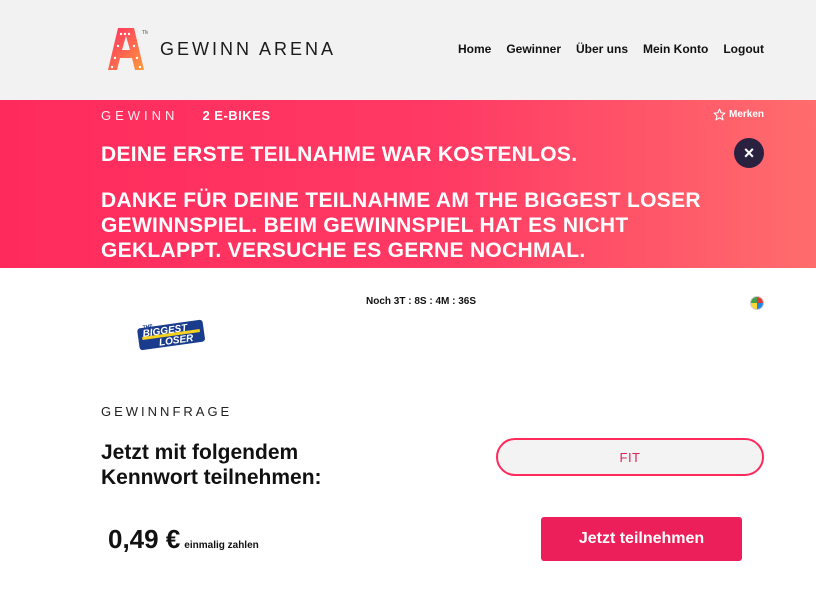 The image size is (816, 594). What do you see at coordinates (602, 49) in the screenshot?
I see `nav-ueber-uns: Über uns` at bounding box center [602, 49].